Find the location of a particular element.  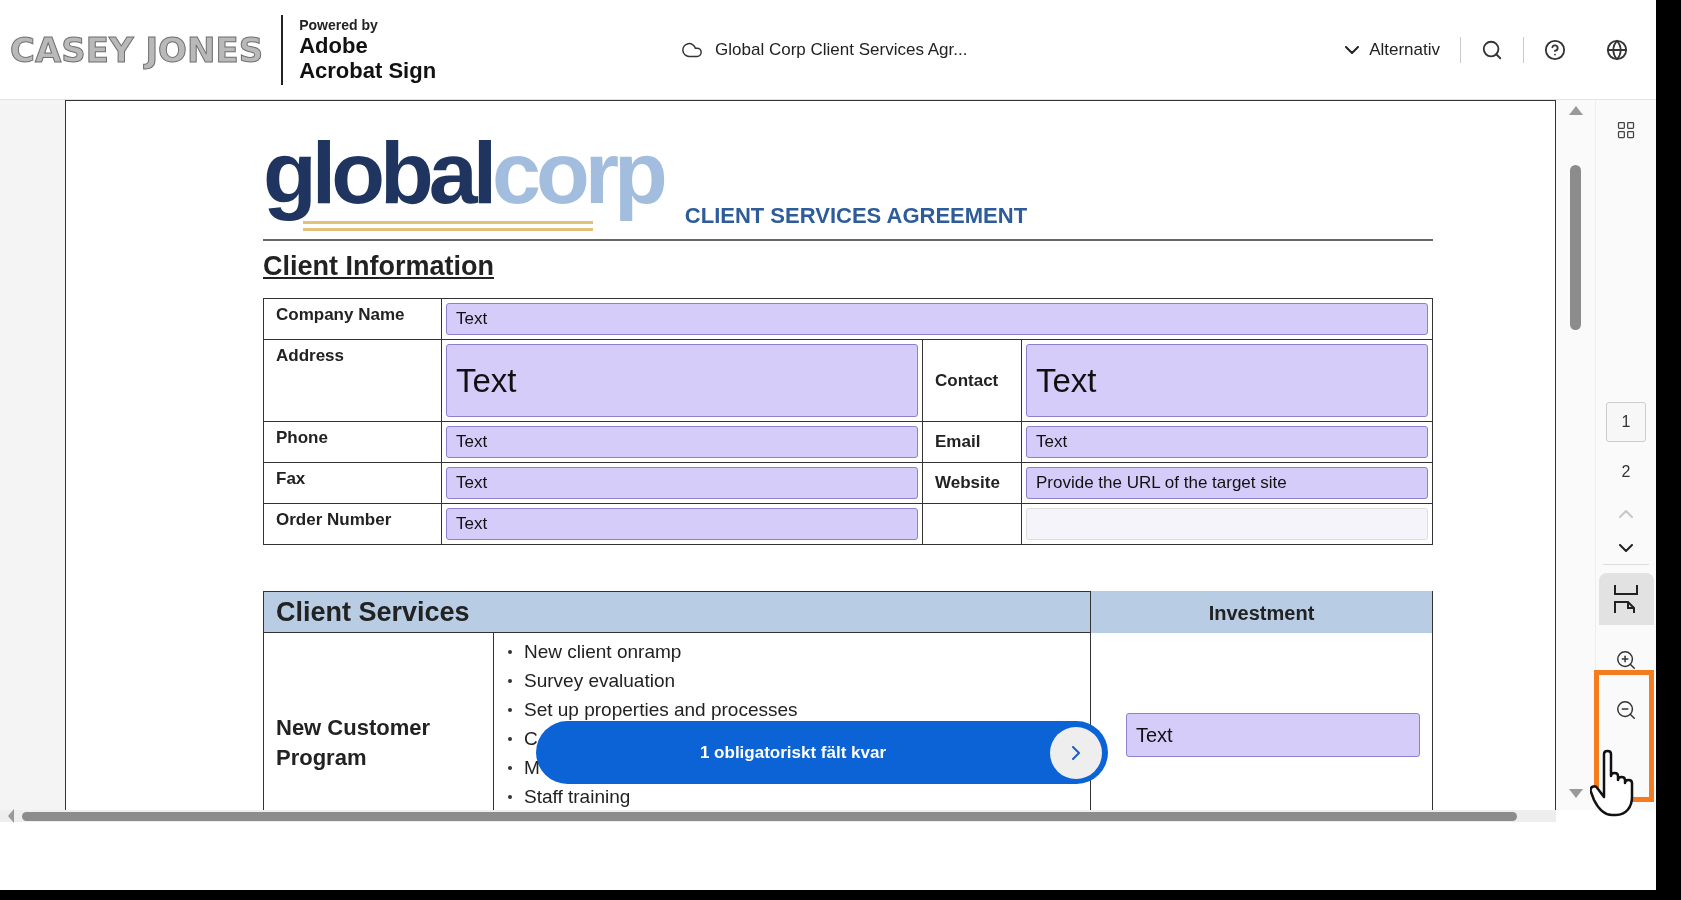

field-label: Fax is located at coordinates (291, 479).